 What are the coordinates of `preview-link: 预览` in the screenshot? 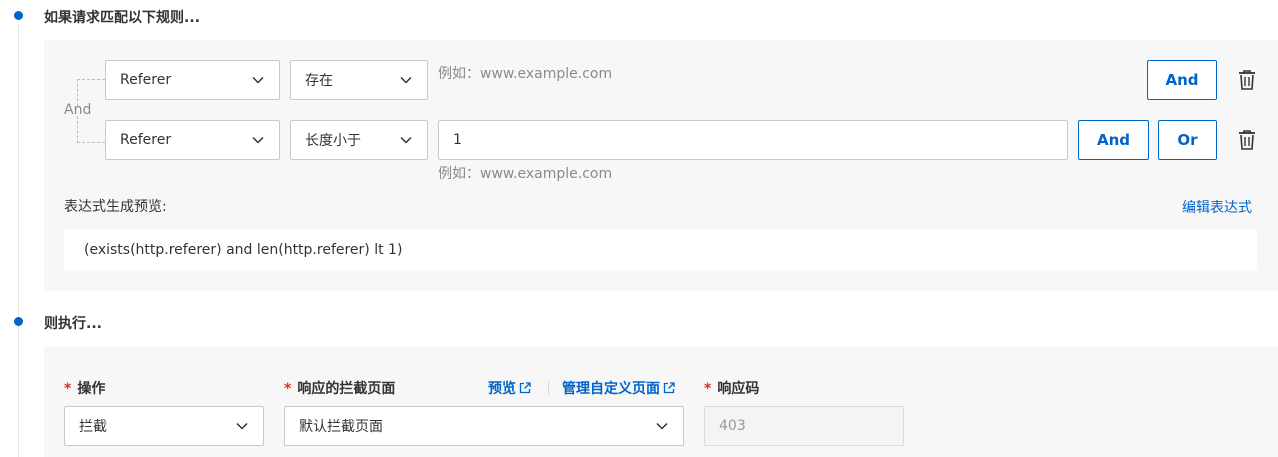 It's located at (509, 388).